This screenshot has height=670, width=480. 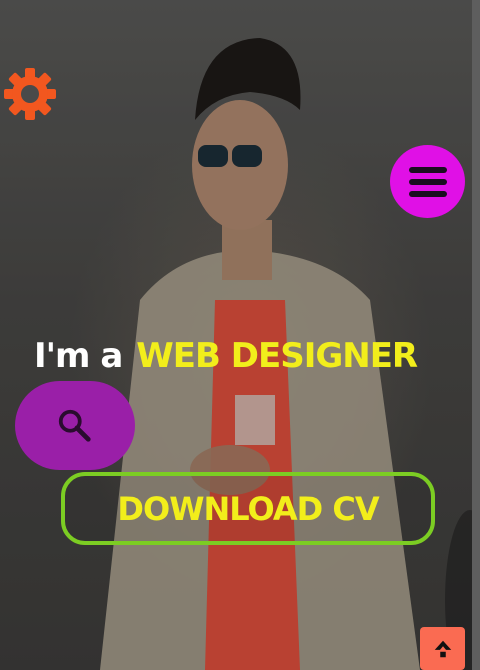 I want to click on settings-button, so click(x=30, y=94).